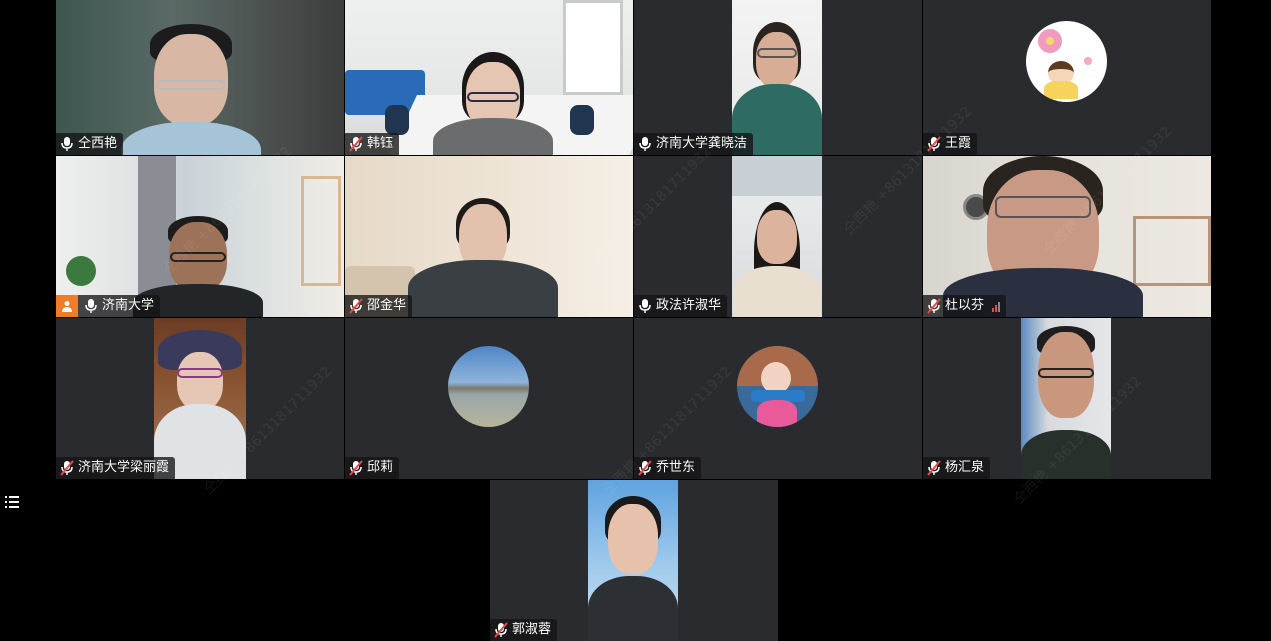 The image size is (1271, 641). I want to click on participant-name: 杨汇泉, so click(965, 467).